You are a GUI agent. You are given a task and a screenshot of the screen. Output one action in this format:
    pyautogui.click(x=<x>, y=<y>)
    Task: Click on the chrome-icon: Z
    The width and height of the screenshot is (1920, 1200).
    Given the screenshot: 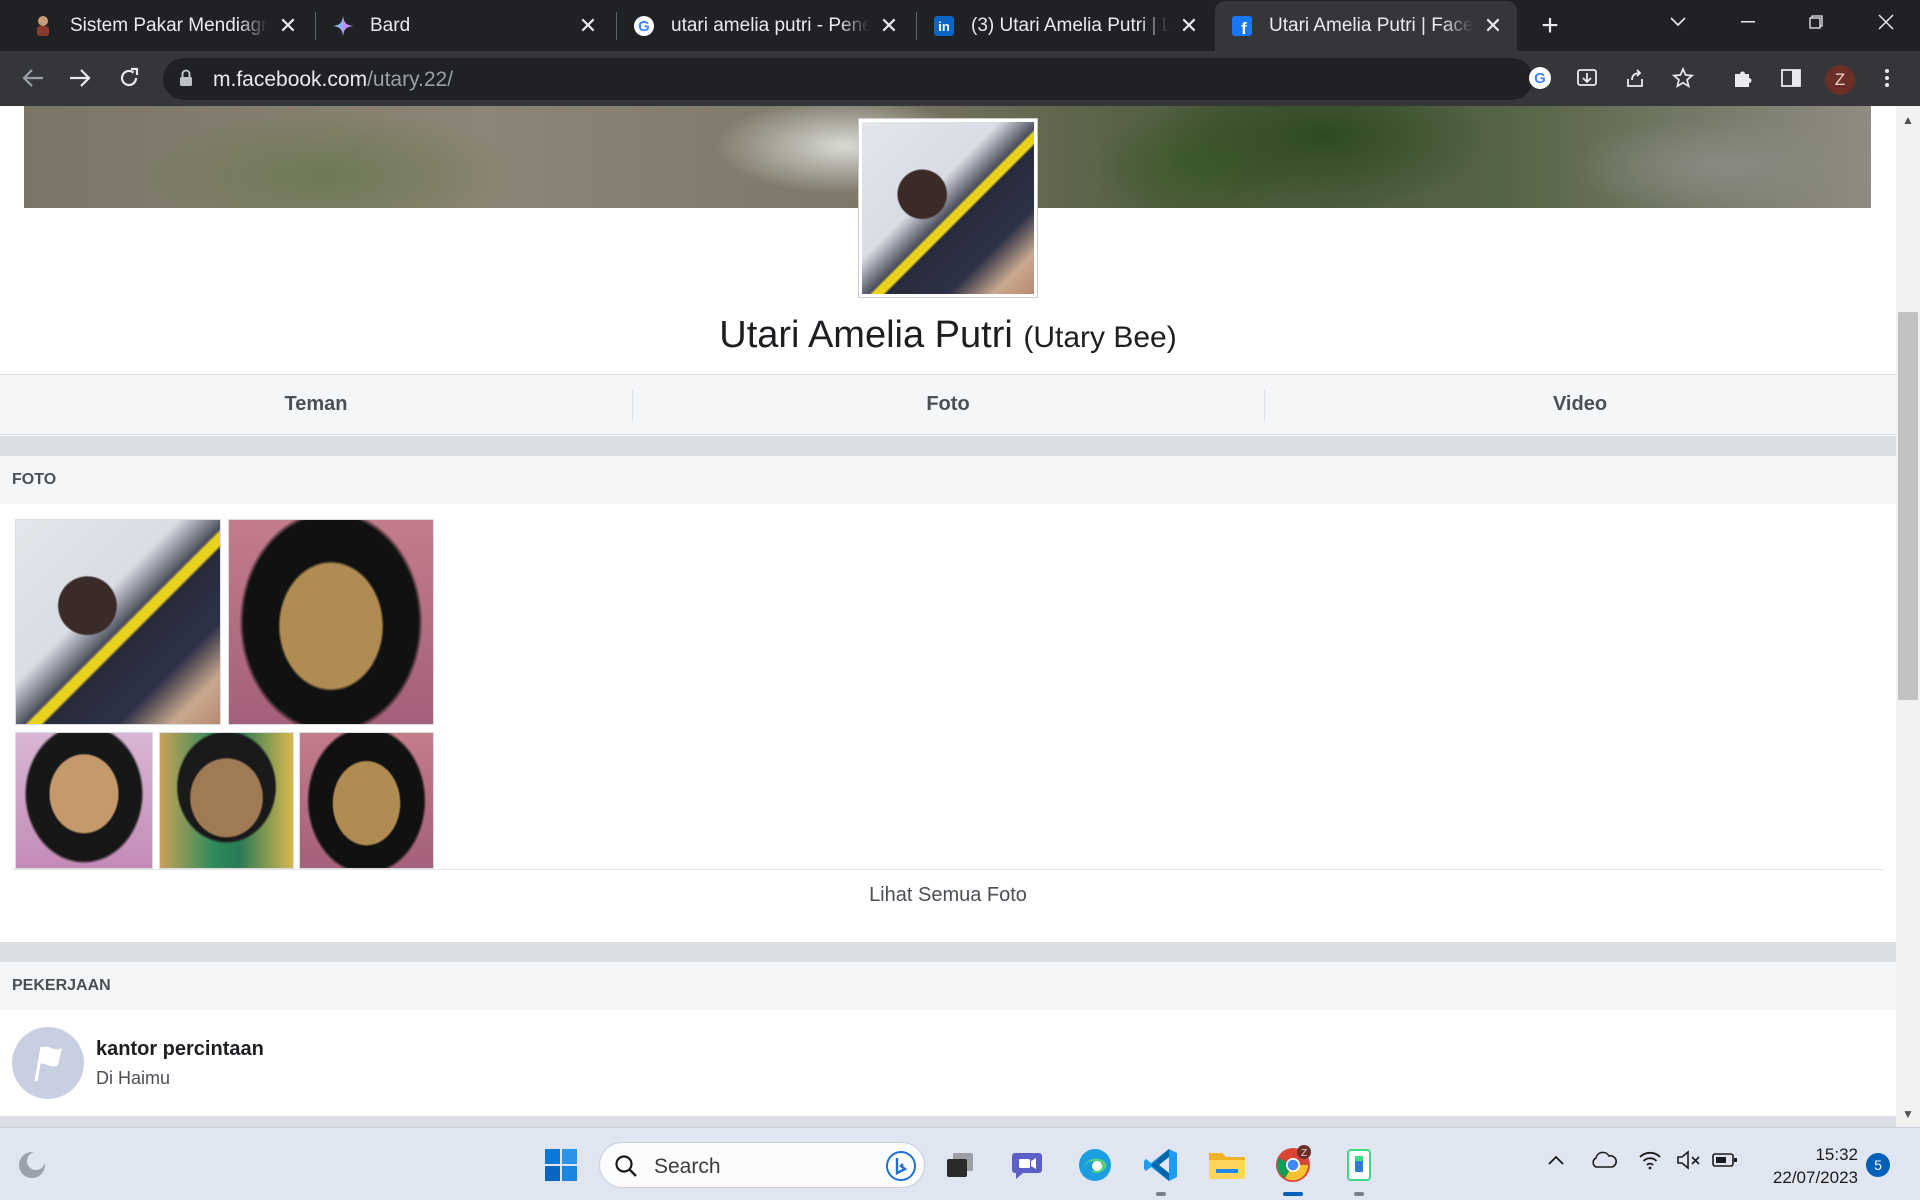 What is the action you would take?
    pyautogui.click(x=1293, y=1165)
    